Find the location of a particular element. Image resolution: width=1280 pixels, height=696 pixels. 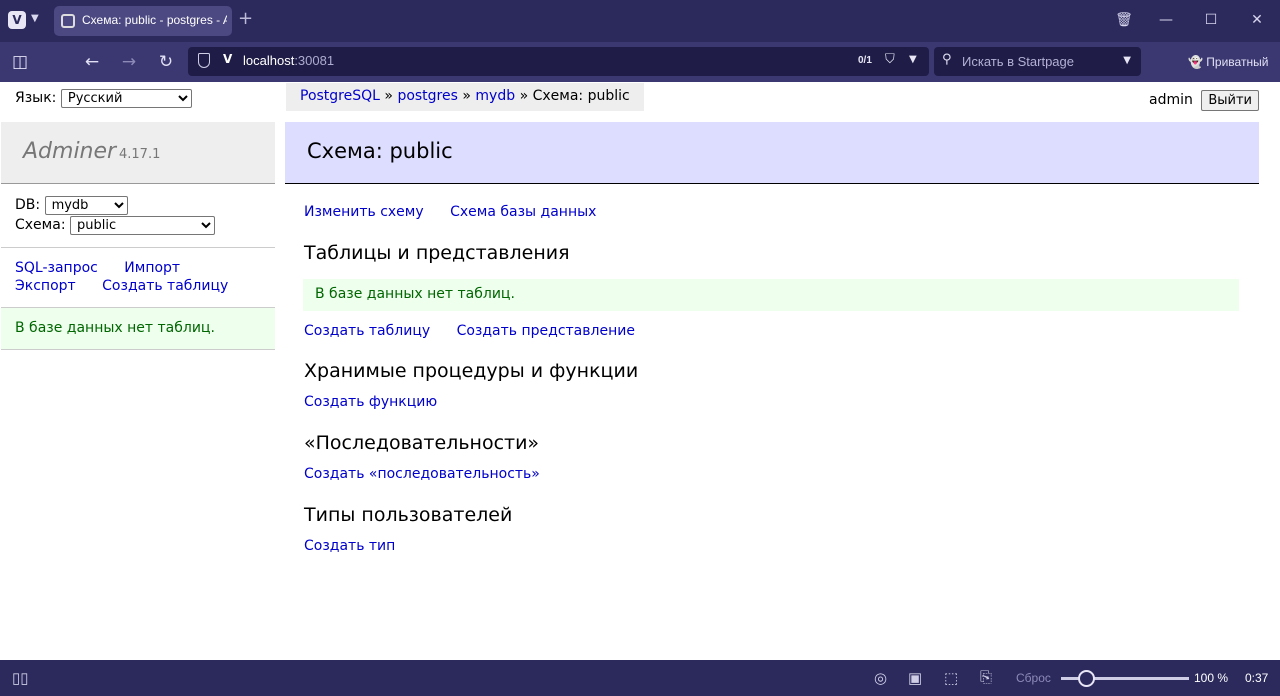

username: admin is located at coordinates (1171, 100).